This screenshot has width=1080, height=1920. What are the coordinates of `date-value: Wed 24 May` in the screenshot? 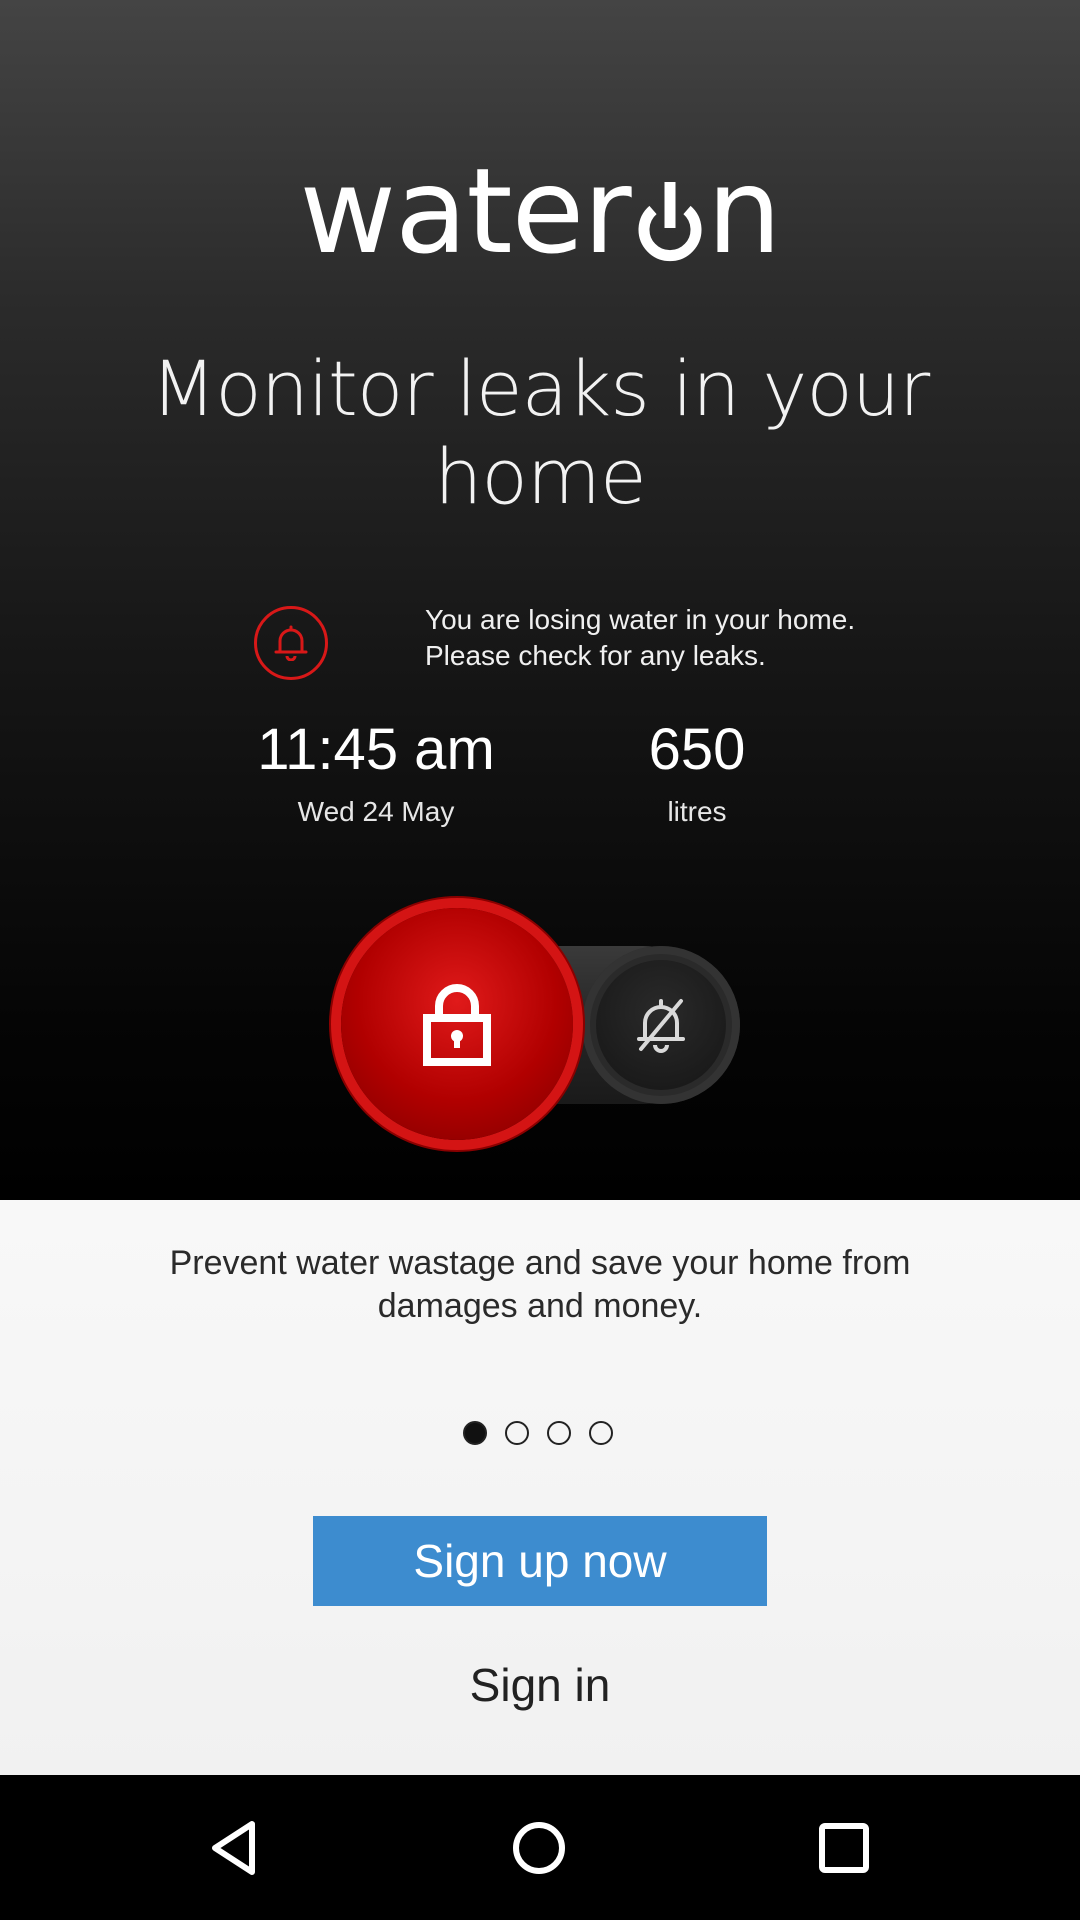 It's located at (376, 811).